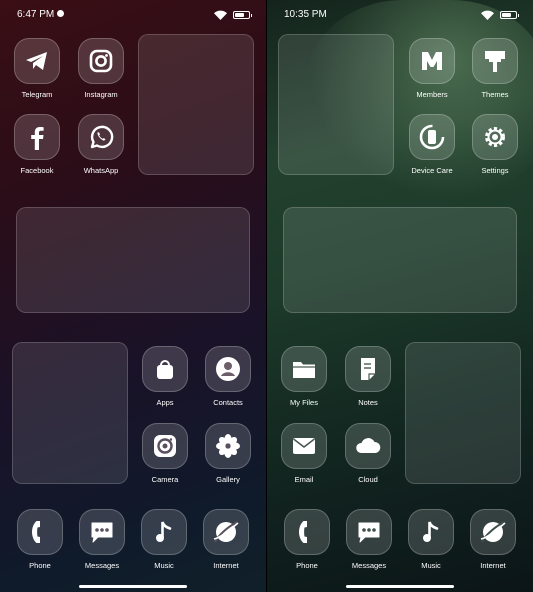  What do you see at coordinates (368, 402) in the screenshot?
I see `app-label: Notes` at bounding box center [368, 402].